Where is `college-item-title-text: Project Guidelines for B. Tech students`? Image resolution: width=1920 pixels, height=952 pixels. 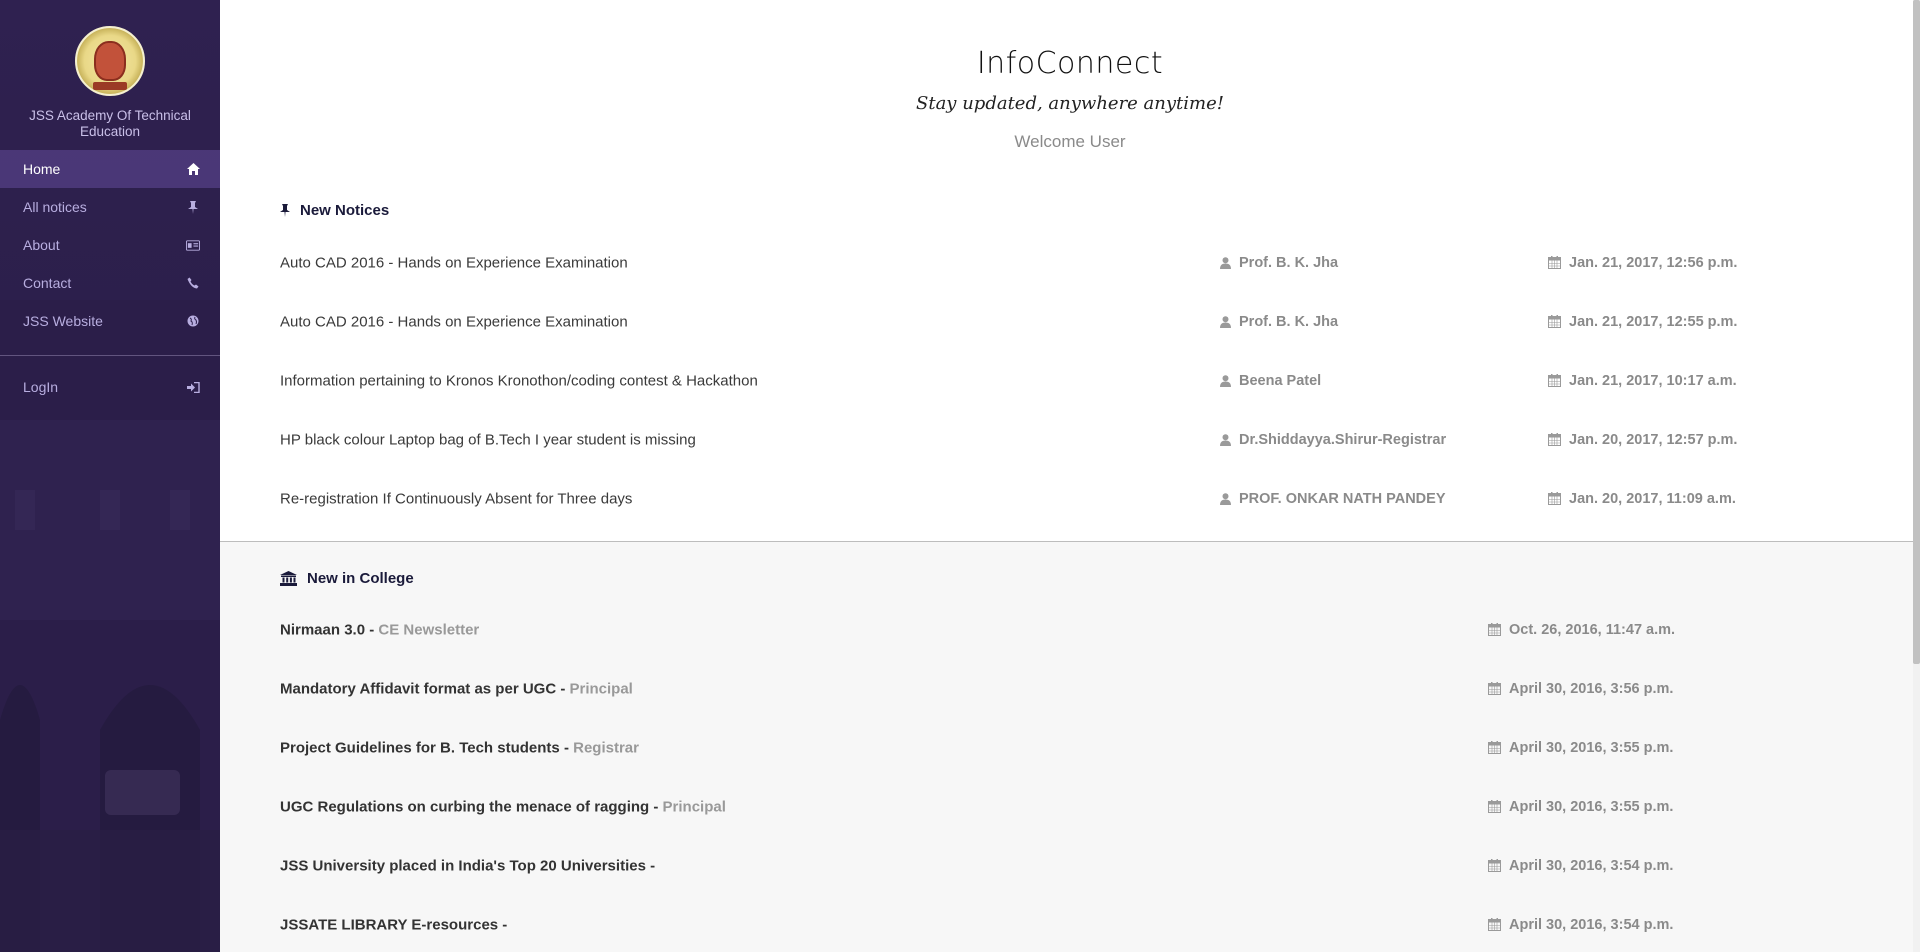 college-item-title-text: Project Guidelines for B. Tech students is located at coordinates (420, 747).